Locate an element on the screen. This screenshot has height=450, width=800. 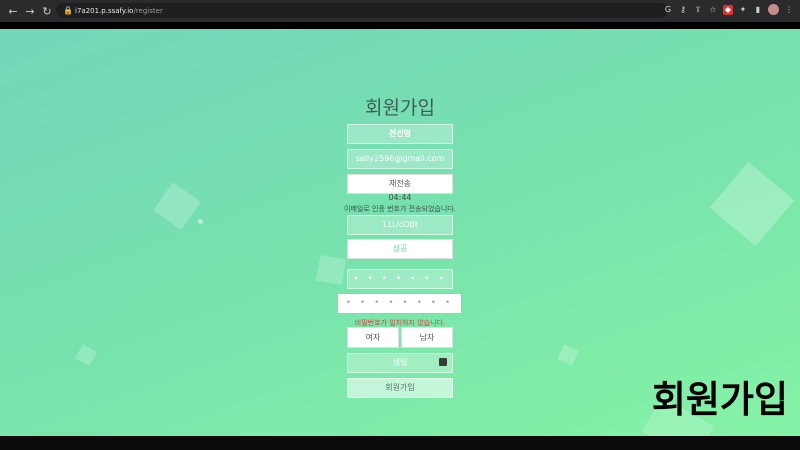
reload-icon: ↻ is located at coordinates (47, 11).